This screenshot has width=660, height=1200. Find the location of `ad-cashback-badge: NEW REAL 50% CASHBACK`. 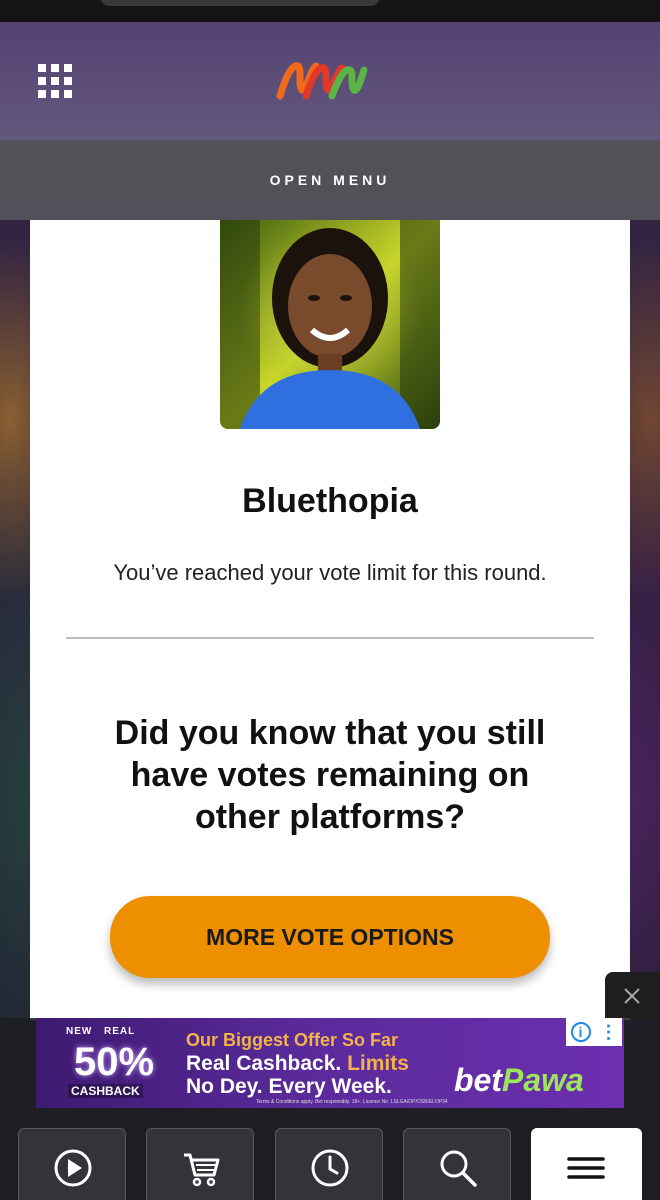

ad-cashback-badge: NEW REAL 50% CASHBACK is located at coordinates (126, 1064).